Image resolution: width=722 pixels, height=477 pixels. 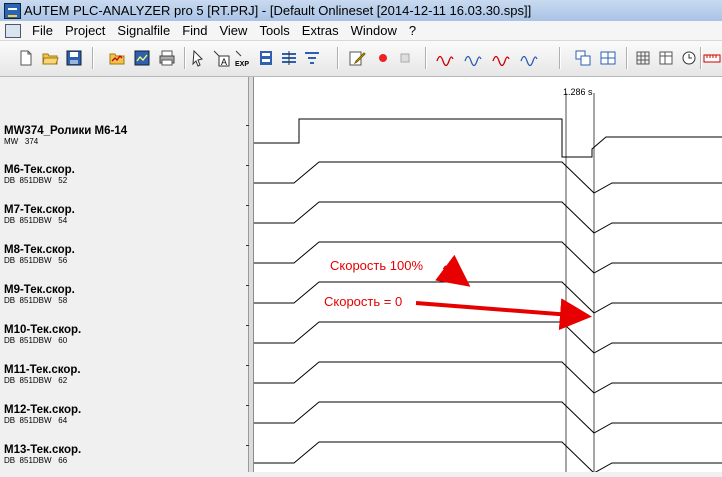 What do you see at coordinates (39, 250) in the screenshot?
I see `signal-name: М8-Тек.скор.` at bounding box center [39, 250].